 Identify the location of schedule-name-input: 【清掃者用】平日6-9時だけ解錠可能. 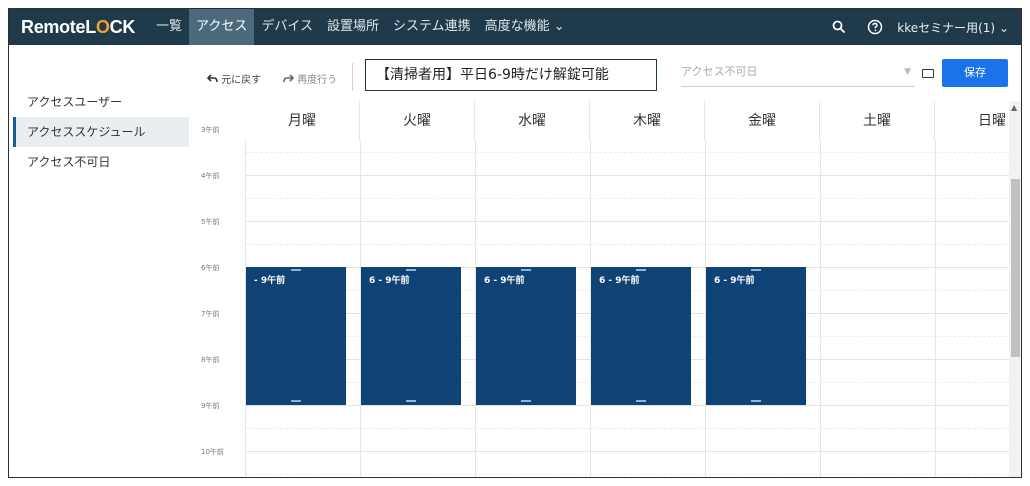
(511, 75).